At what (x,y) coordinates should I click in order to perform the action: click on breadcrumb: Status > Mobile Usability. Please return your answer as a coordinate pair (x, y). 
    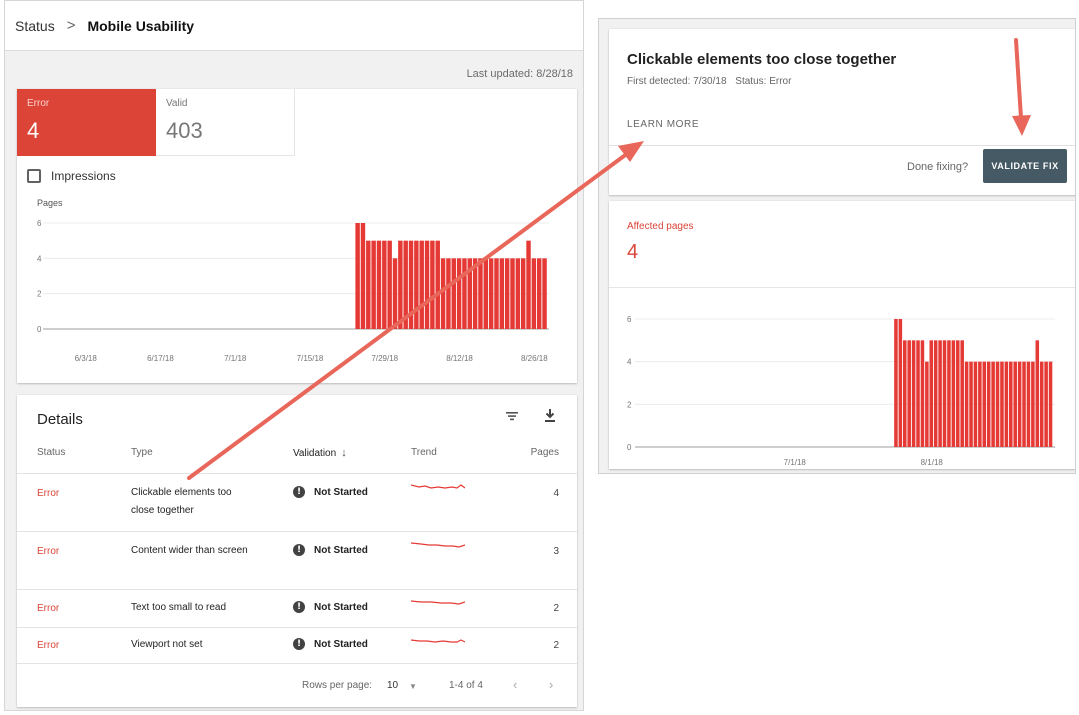
    Looking at the image, I should click on (294, 26).